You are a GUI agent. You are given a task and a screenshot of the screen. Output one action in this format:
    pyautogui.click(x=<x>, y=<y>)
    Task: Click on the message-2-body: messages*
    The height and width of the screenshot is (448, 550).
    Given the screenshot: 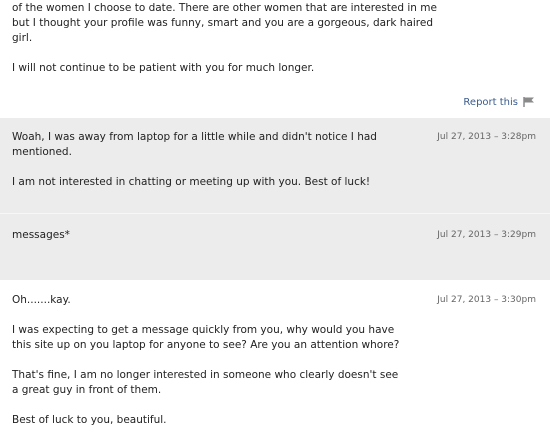 What is the action you would take?
    pyautogui.click(x=222, y=235)
    